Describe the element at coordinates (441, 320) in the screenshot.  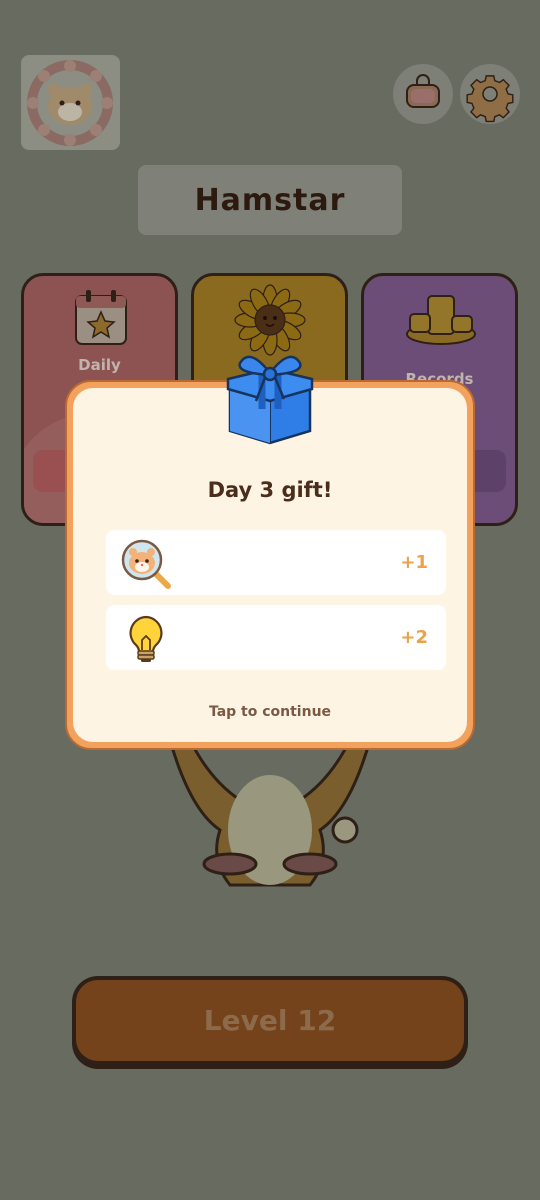
I see `podium-icon` at that location.